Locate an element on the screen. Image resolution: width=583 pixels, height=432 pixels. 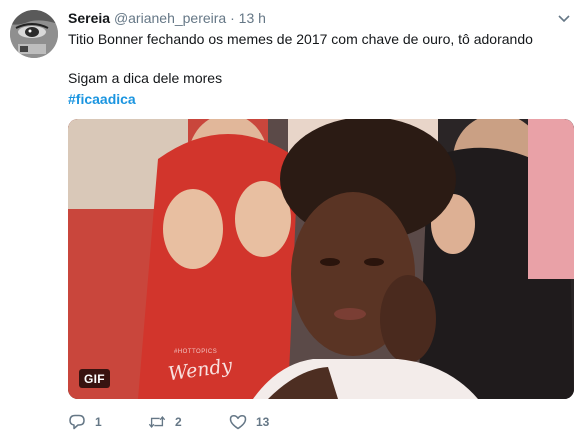
avatar is located at coordinates (34, 34).